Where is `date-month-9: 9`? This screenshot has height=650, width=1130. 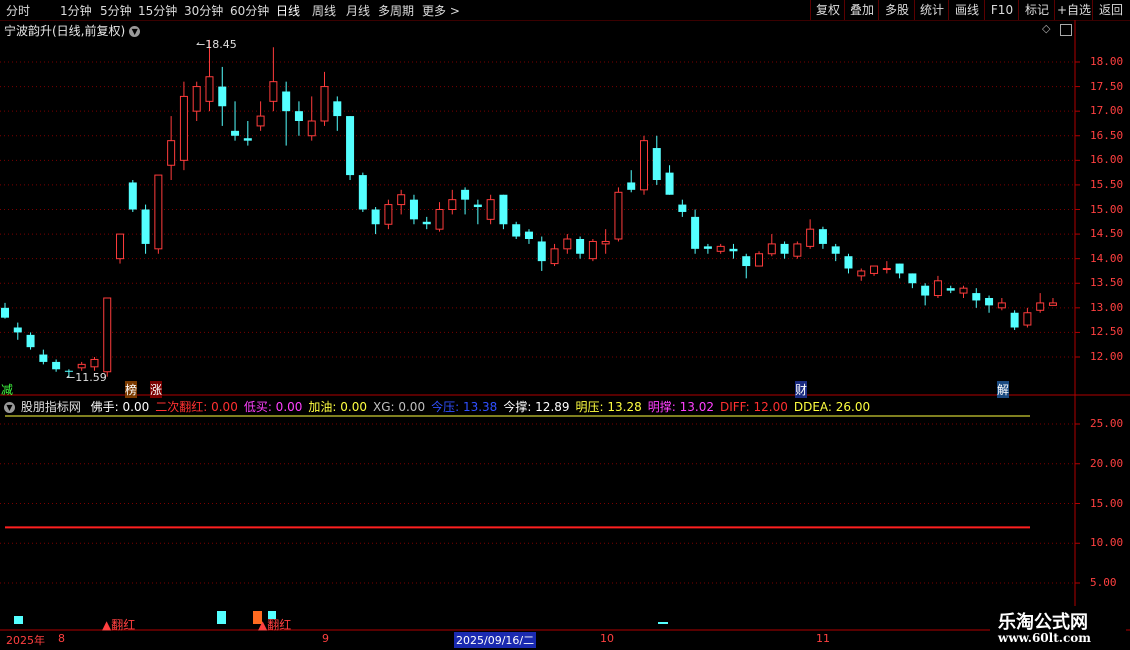
date-month-9: 9 is located at coordinates (325, 638).